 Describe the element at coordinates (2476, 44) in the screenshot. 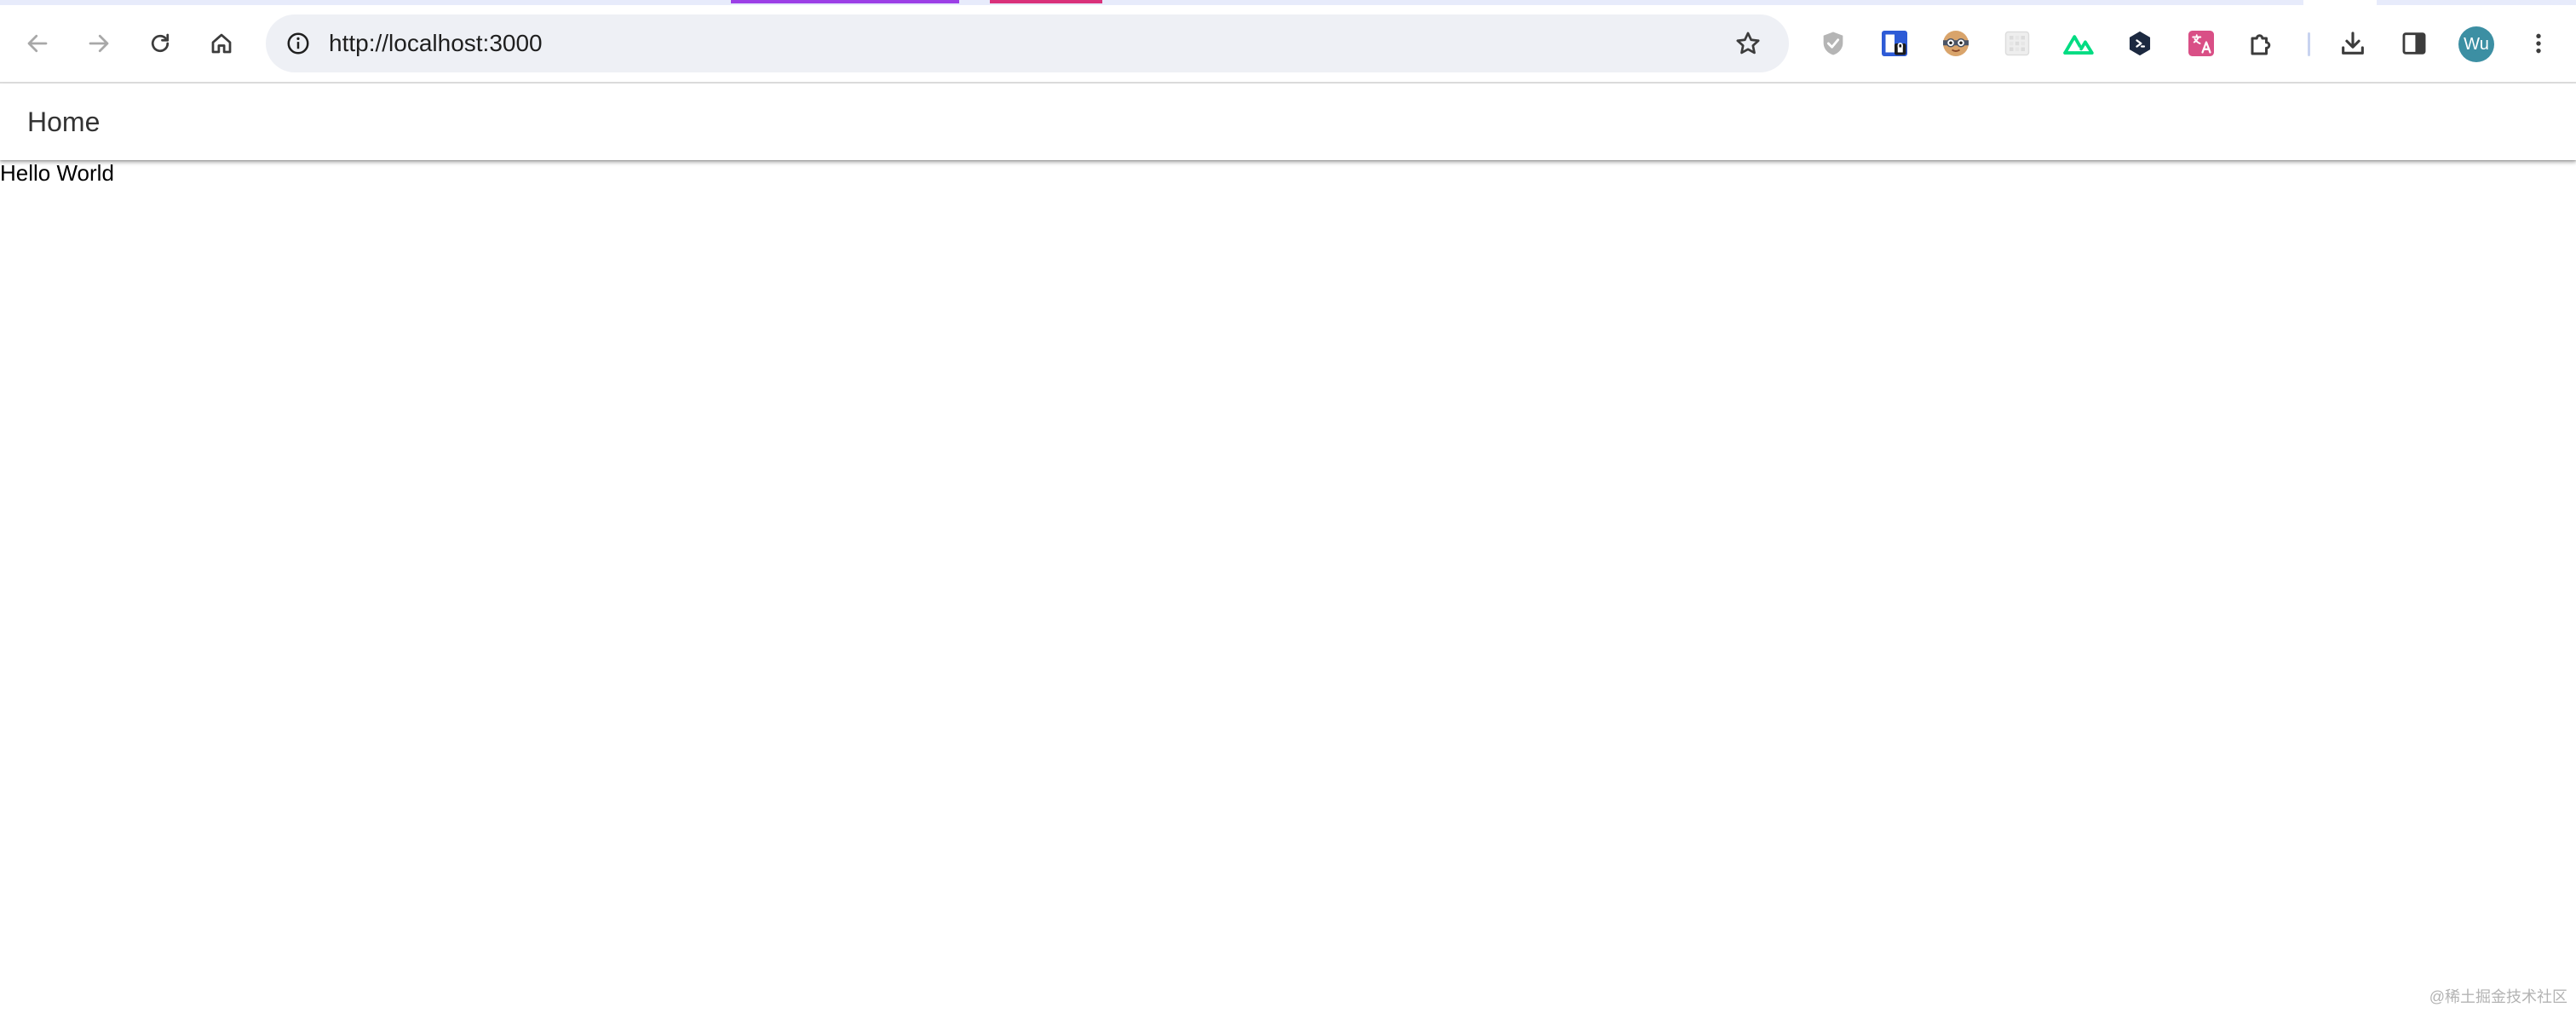

I see `profile-avatar: Wu` at that location.